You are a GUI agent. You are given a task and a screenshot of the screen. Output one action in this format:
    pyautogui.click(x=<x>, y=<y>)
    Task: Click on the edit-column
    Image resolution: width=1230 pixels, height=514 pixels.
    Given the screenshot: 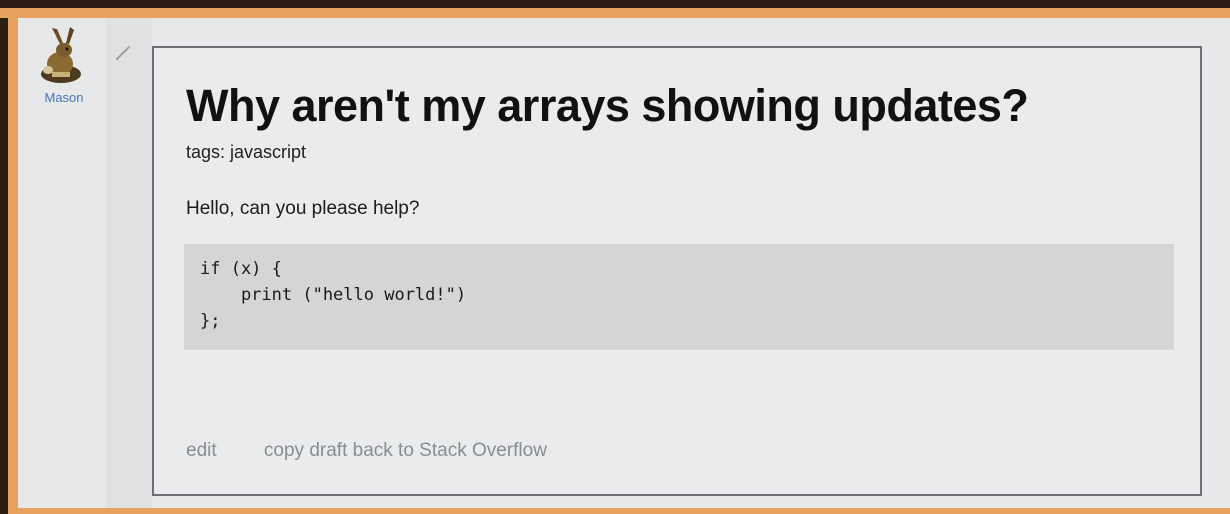 What is the action you would take?
    pyautogui.click(x=129, y=263)
    